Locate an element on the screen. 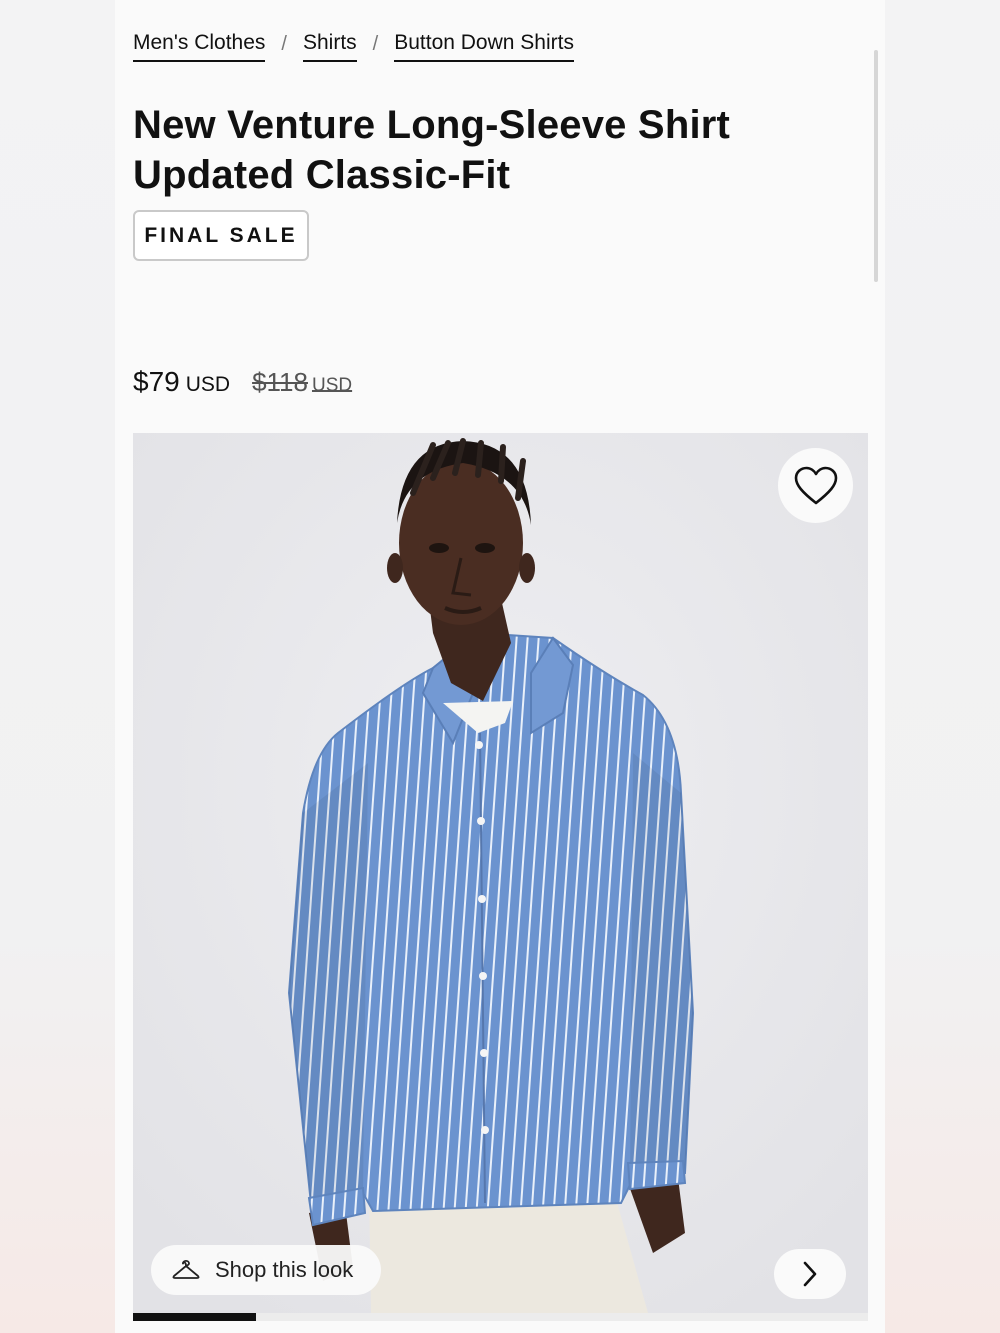 This screenshot has width=1000, height=1333. product-title-line1: New Venture Long-Sleeve Shirt is located at coordinates (432, 125).